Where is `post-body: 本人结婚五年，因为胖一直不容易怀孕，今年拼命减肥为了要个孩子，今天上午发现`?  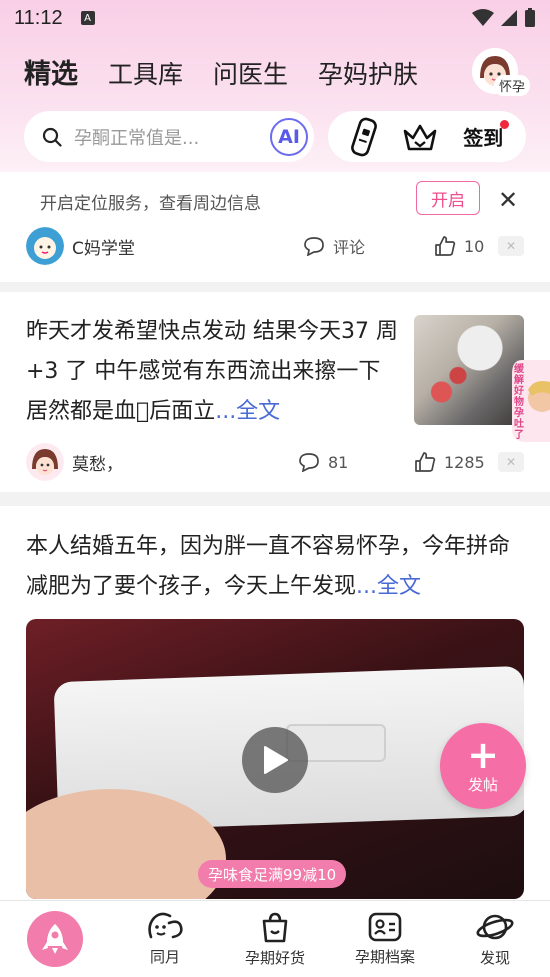 post-body: 本人结婚五年，因为胖一直不容易怀孕，今年拼命减肥为了要个孩子，今天上午发现 is located at coordinates (268, 566).